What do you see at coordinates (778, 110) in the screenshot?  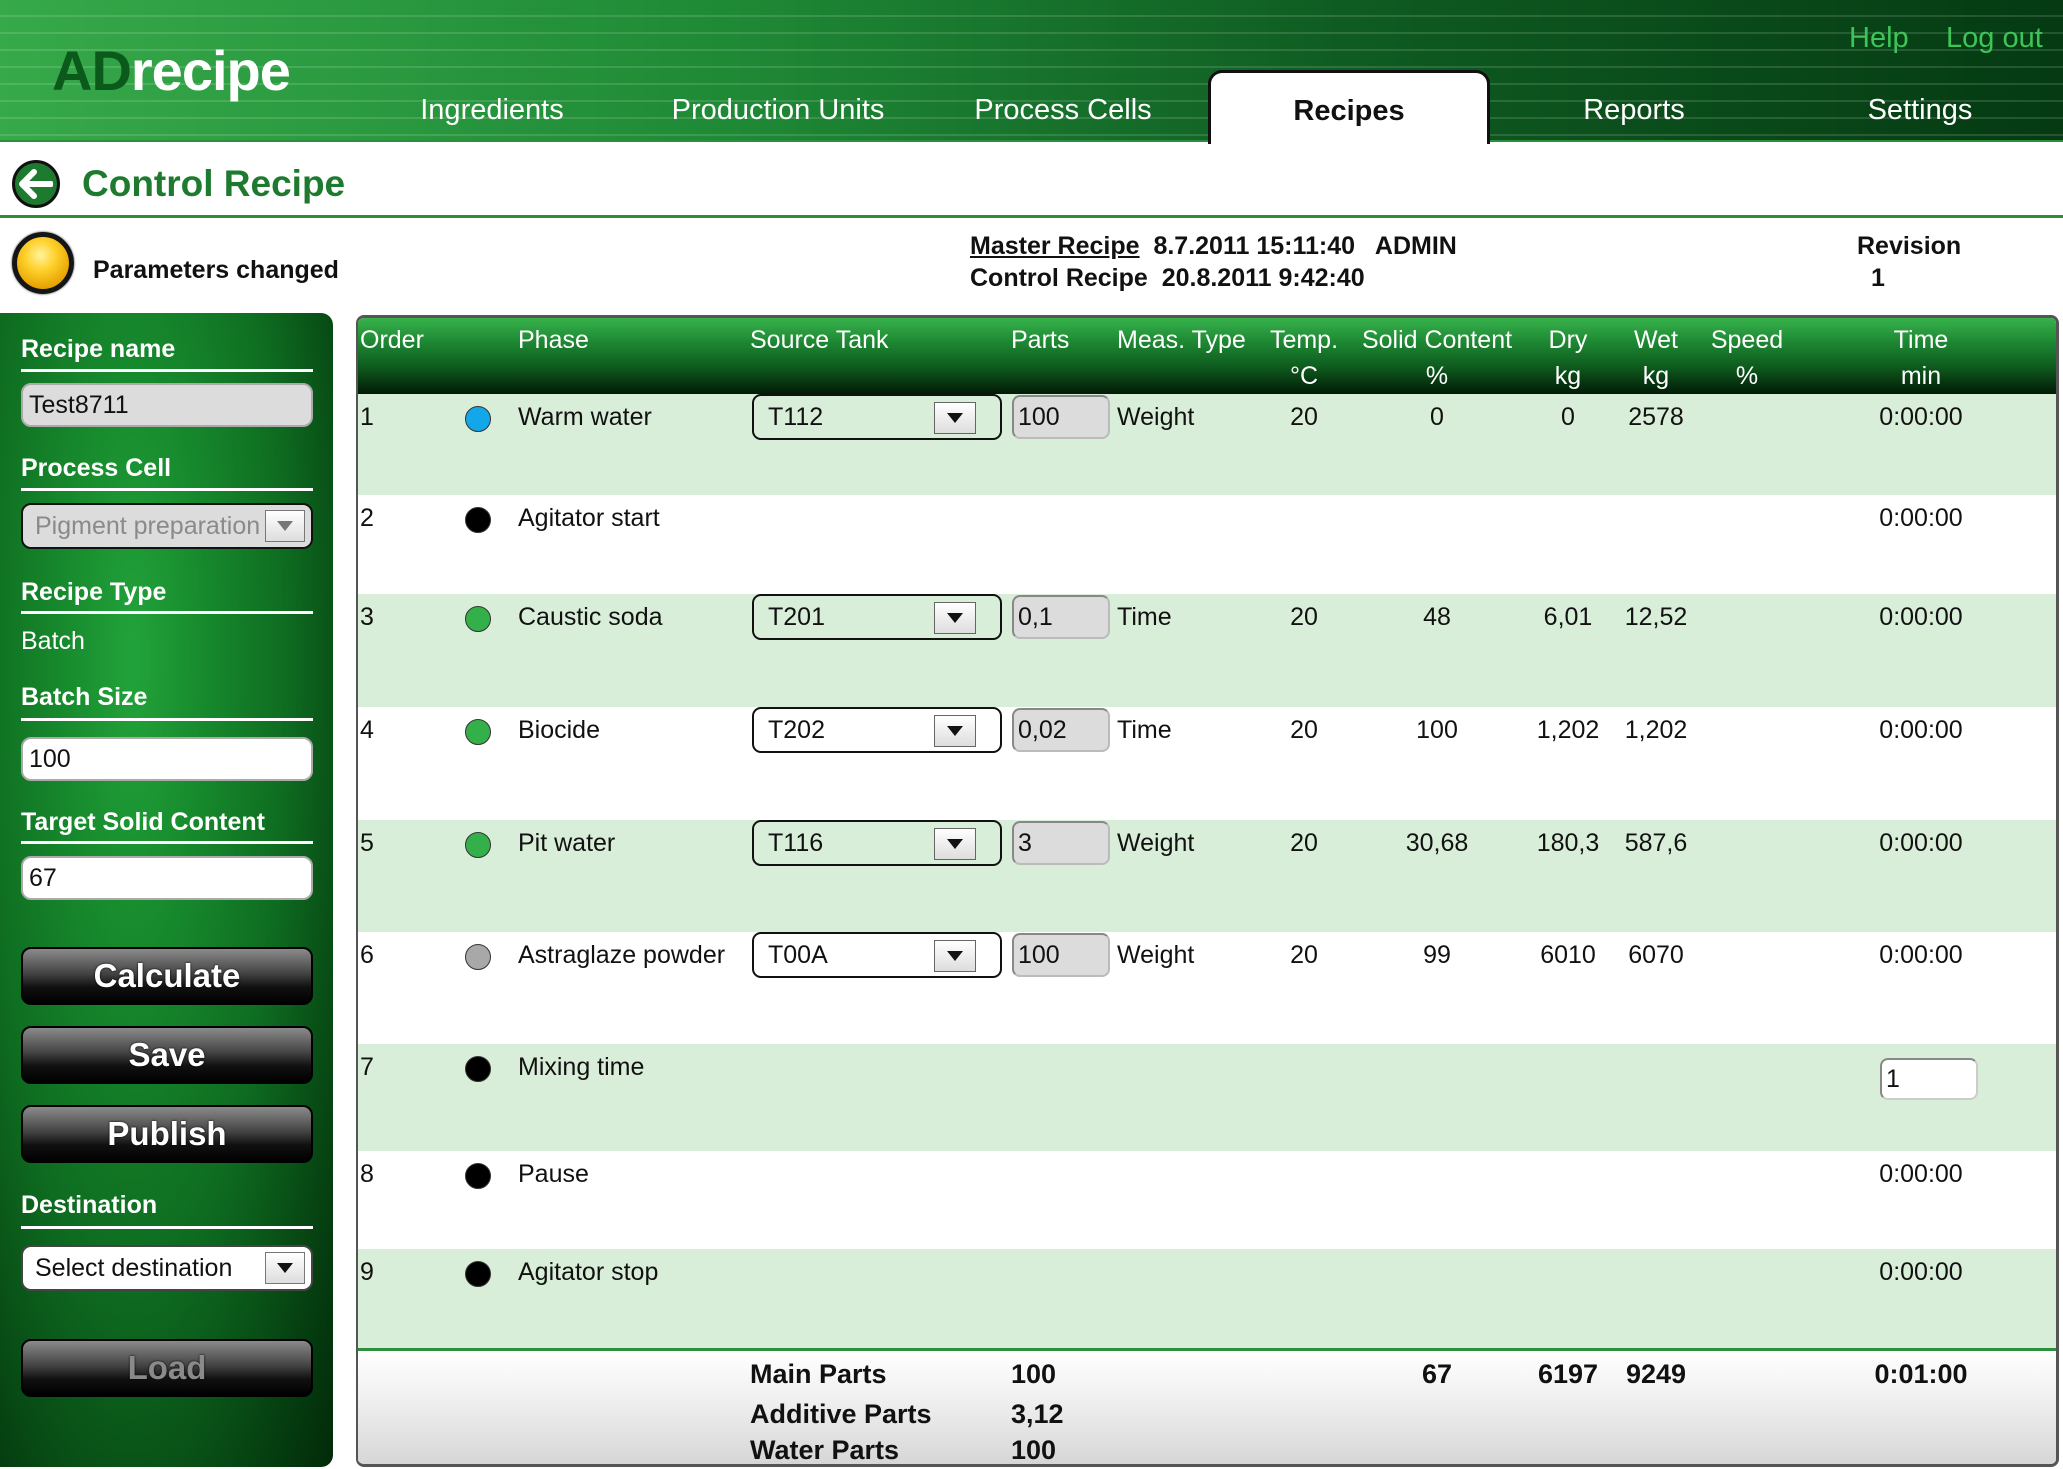 I see `tab-production-units: Production Units` at bounding box center [778, 110].